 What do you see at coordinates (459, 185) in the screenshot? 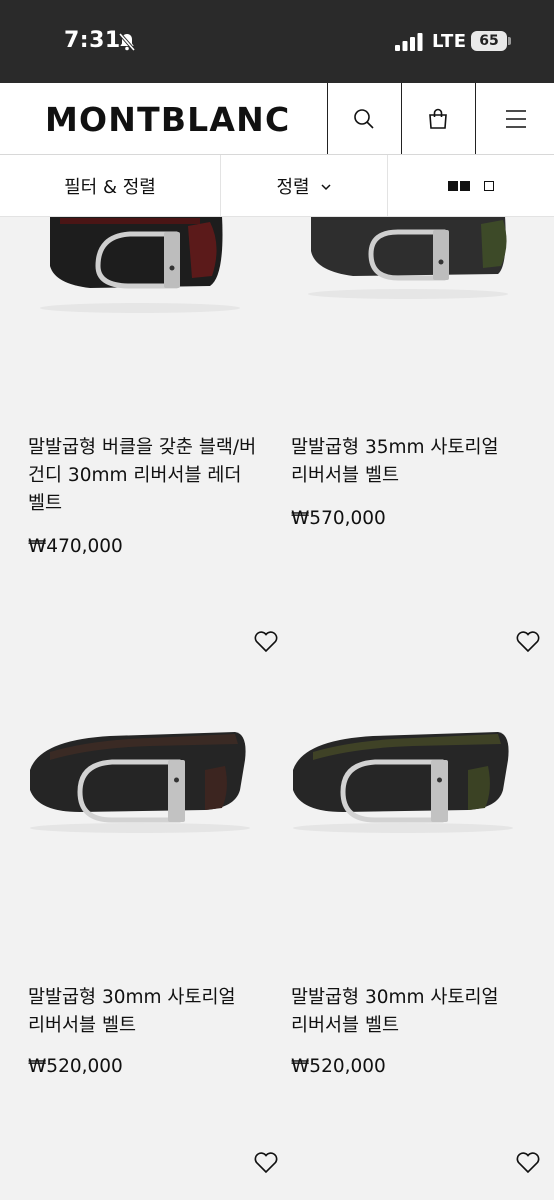
I see `grid-two-columns-icon` at bounding box center [459, 185].